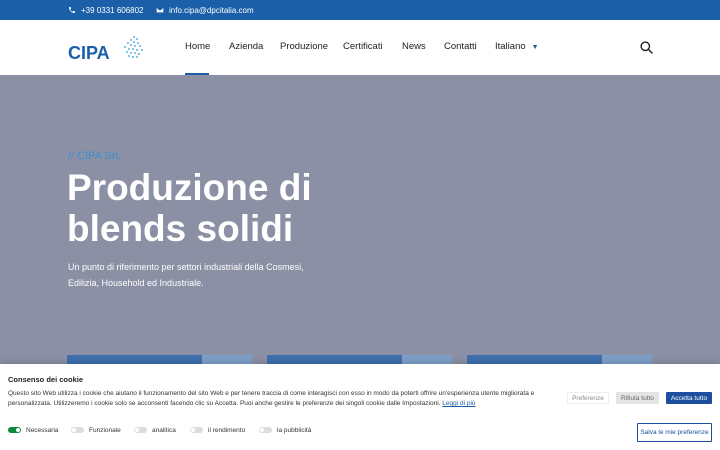 The width and height of the screenshot is (720, 450). I want to click on search-icon, so click(646, 47).